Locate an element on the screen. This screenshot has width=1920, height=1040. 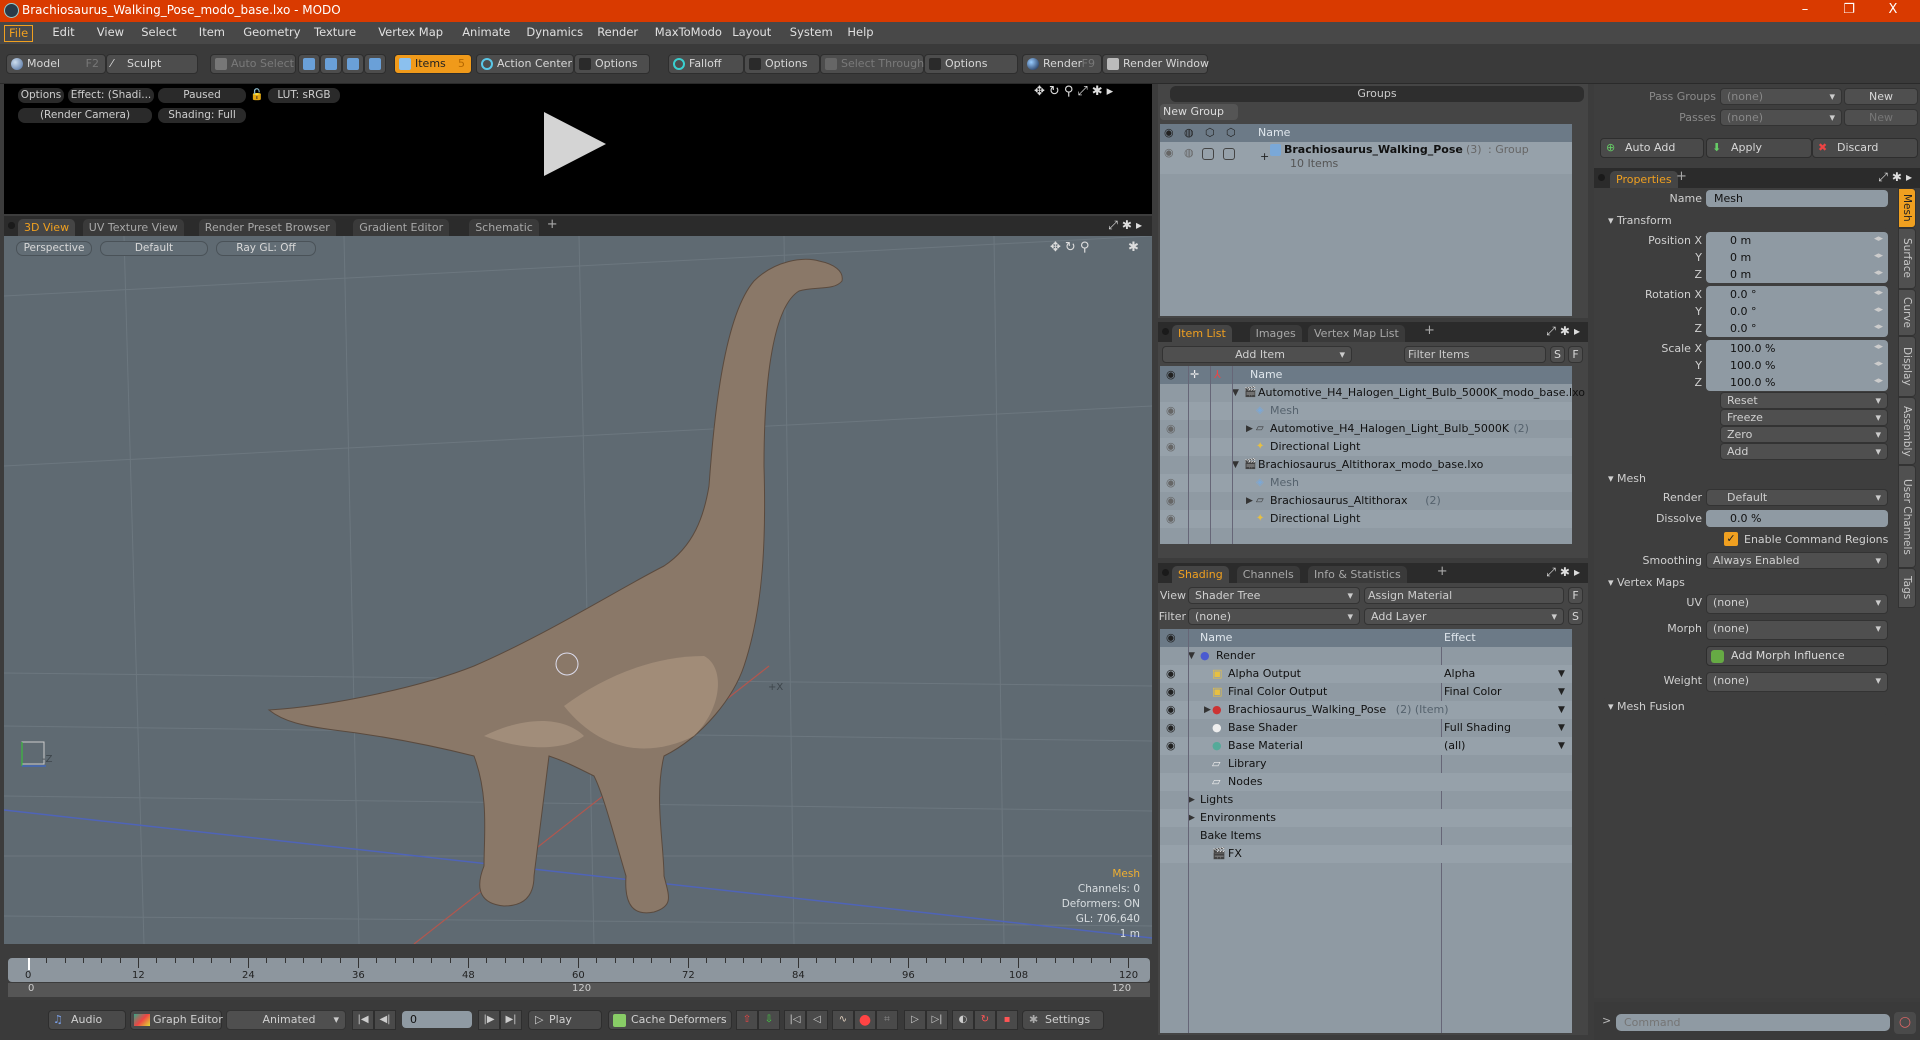
menu-system: System is located at coordinates (811, 33).